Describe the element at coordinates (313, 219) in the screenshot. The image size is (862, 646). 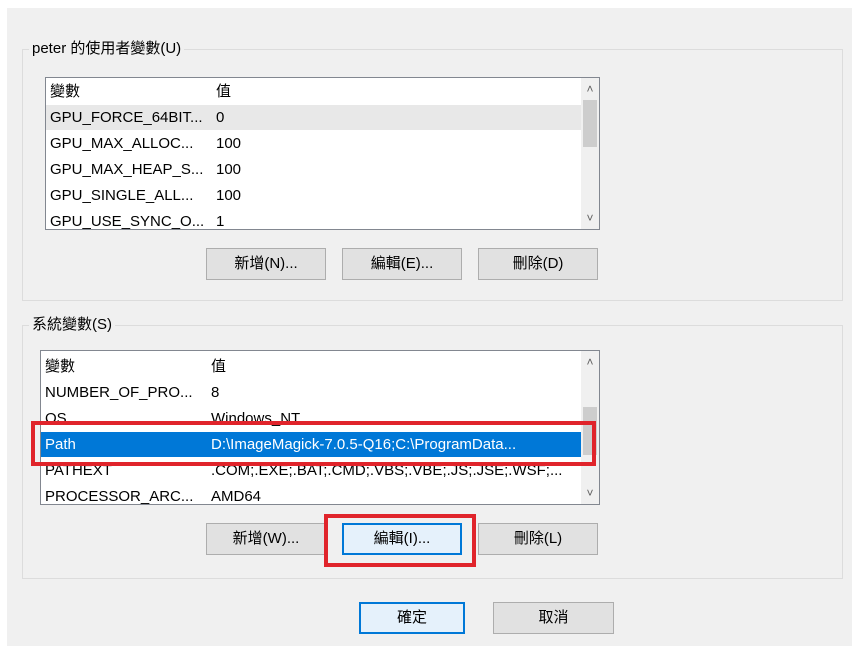
I see `list-item: GPU_USE_SYNC_O... 1` at that location.